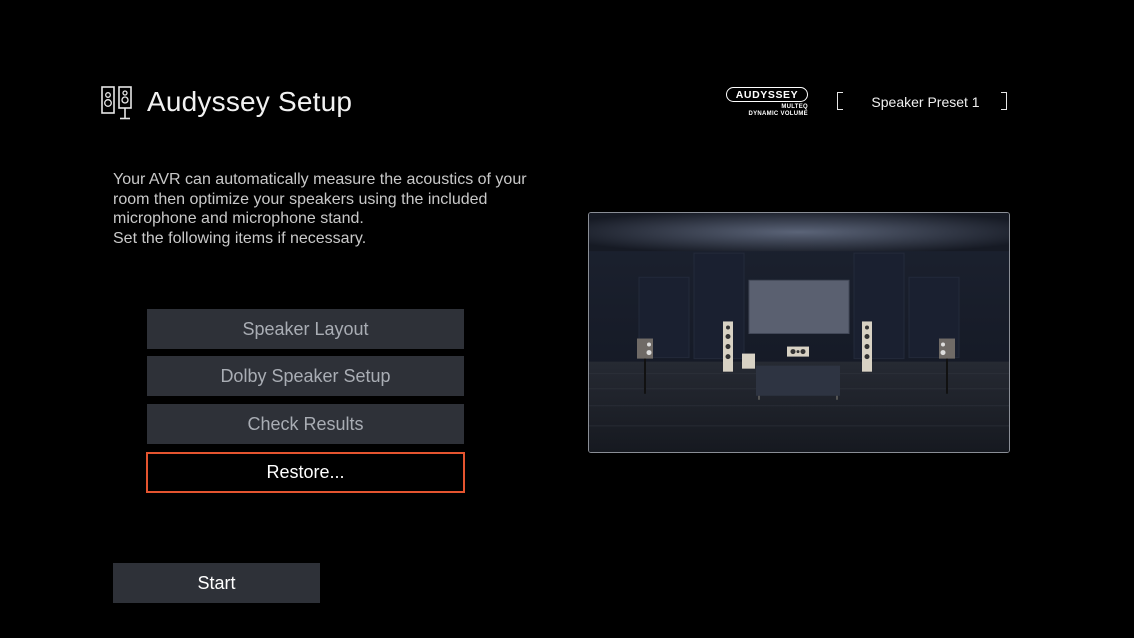 This screenshot has height=638, width=1134. I want to click on speakers-icon, so click(117, 103).